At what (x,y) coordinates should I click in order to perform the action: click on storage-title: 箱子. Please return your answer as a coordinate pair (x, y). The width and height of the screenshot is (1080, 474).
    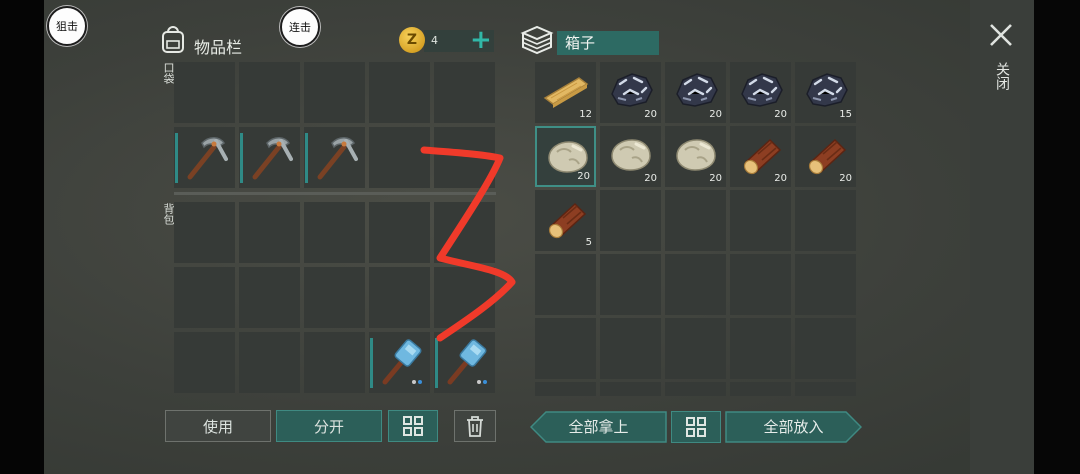
    Looking at the image, I should click on (608, 43).